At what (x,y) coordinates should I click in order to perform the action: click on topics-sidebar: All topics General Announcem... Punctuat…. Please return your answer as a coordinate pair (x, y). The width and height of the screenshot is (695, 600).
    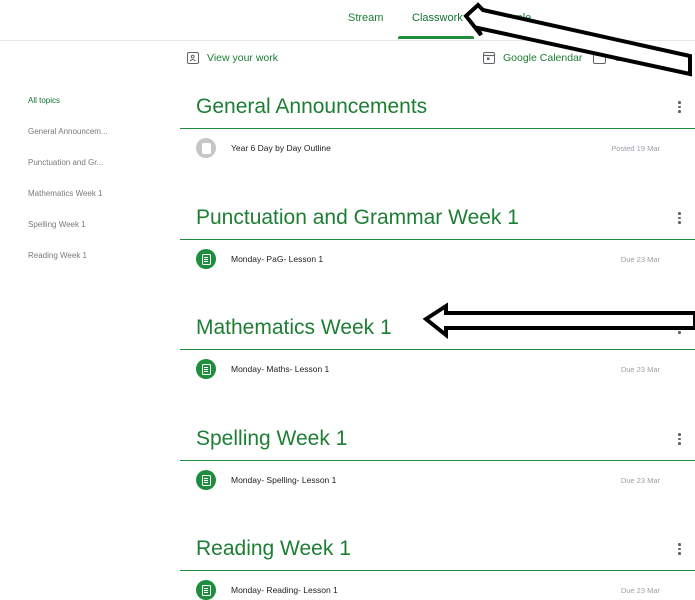
    Looking at the image, I should click on (93, 189).